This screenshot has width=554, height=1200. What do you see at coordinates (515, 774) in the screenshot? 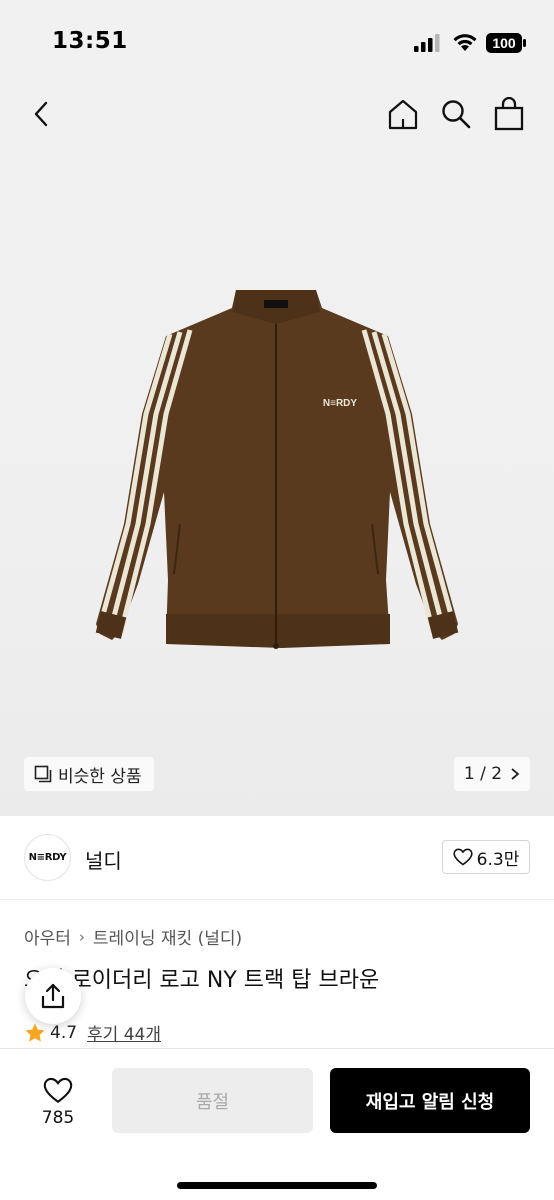
I see `chevron-right-icon` at bounding box center [515, 774].